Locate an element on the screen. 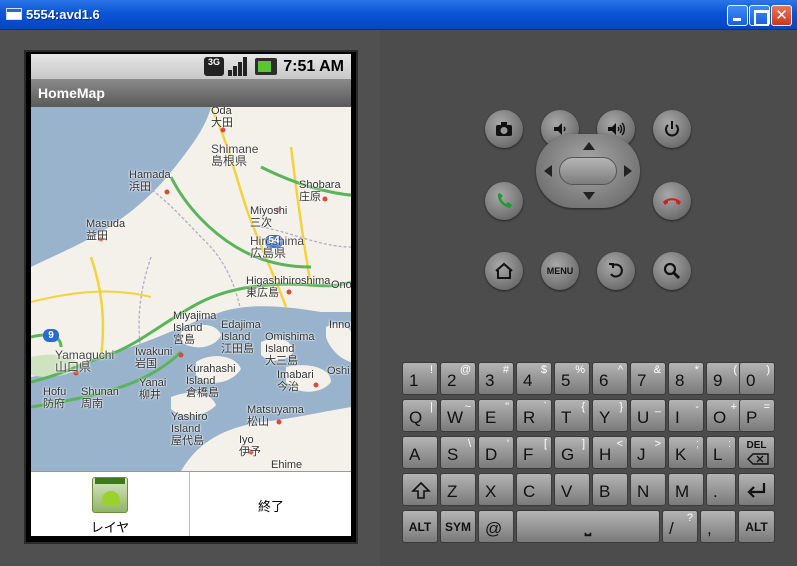 Image resolution: width=797 pixels, height=566 pixels. key-a: A is located at coordinates (420, 452).